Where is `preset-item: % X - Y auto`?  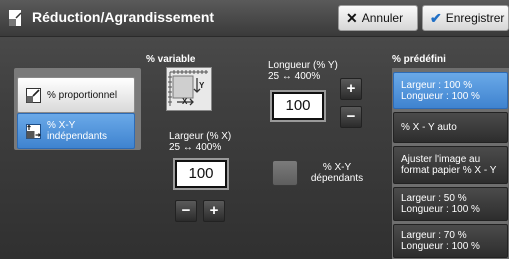
preset-item: % X - Y auto is located at coordinates (450, 127).